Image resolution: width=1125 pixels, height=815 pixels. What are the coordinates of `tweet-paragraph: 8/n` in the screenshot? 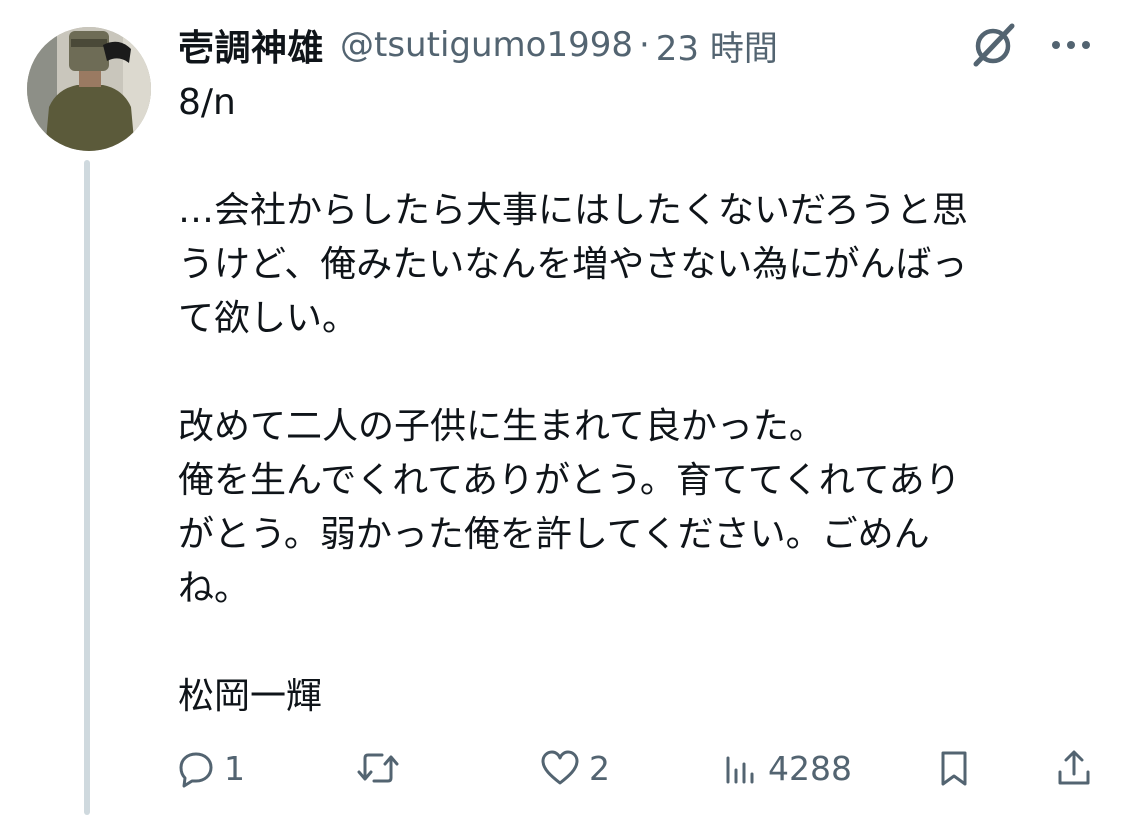 It's located at (613, 103).